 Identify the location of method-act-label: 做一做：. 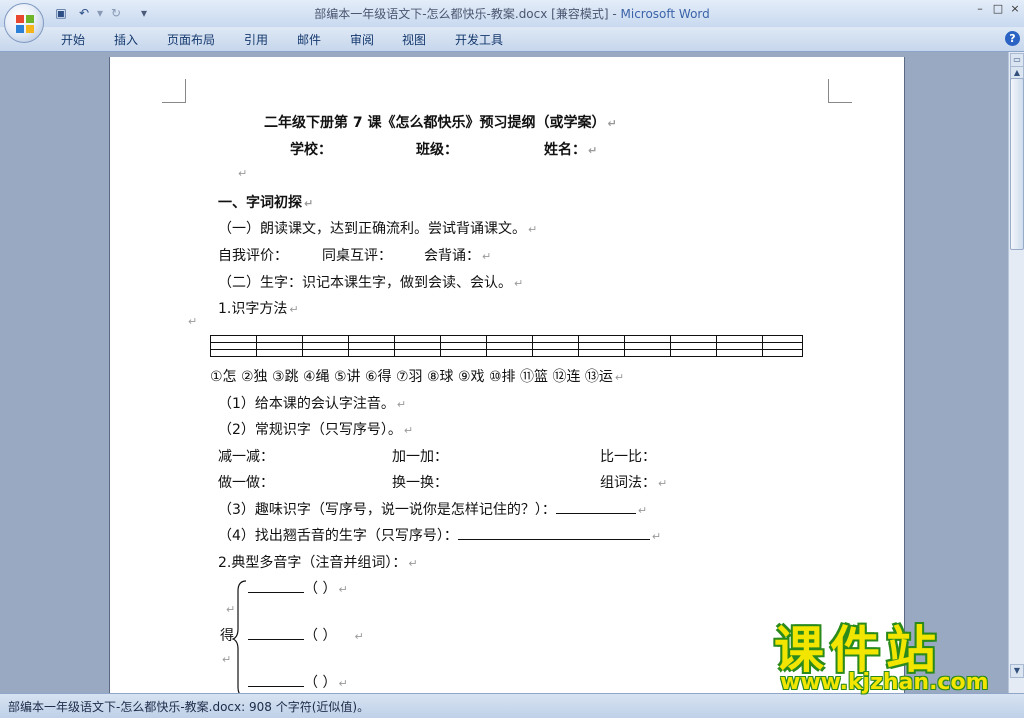
(246, 483).